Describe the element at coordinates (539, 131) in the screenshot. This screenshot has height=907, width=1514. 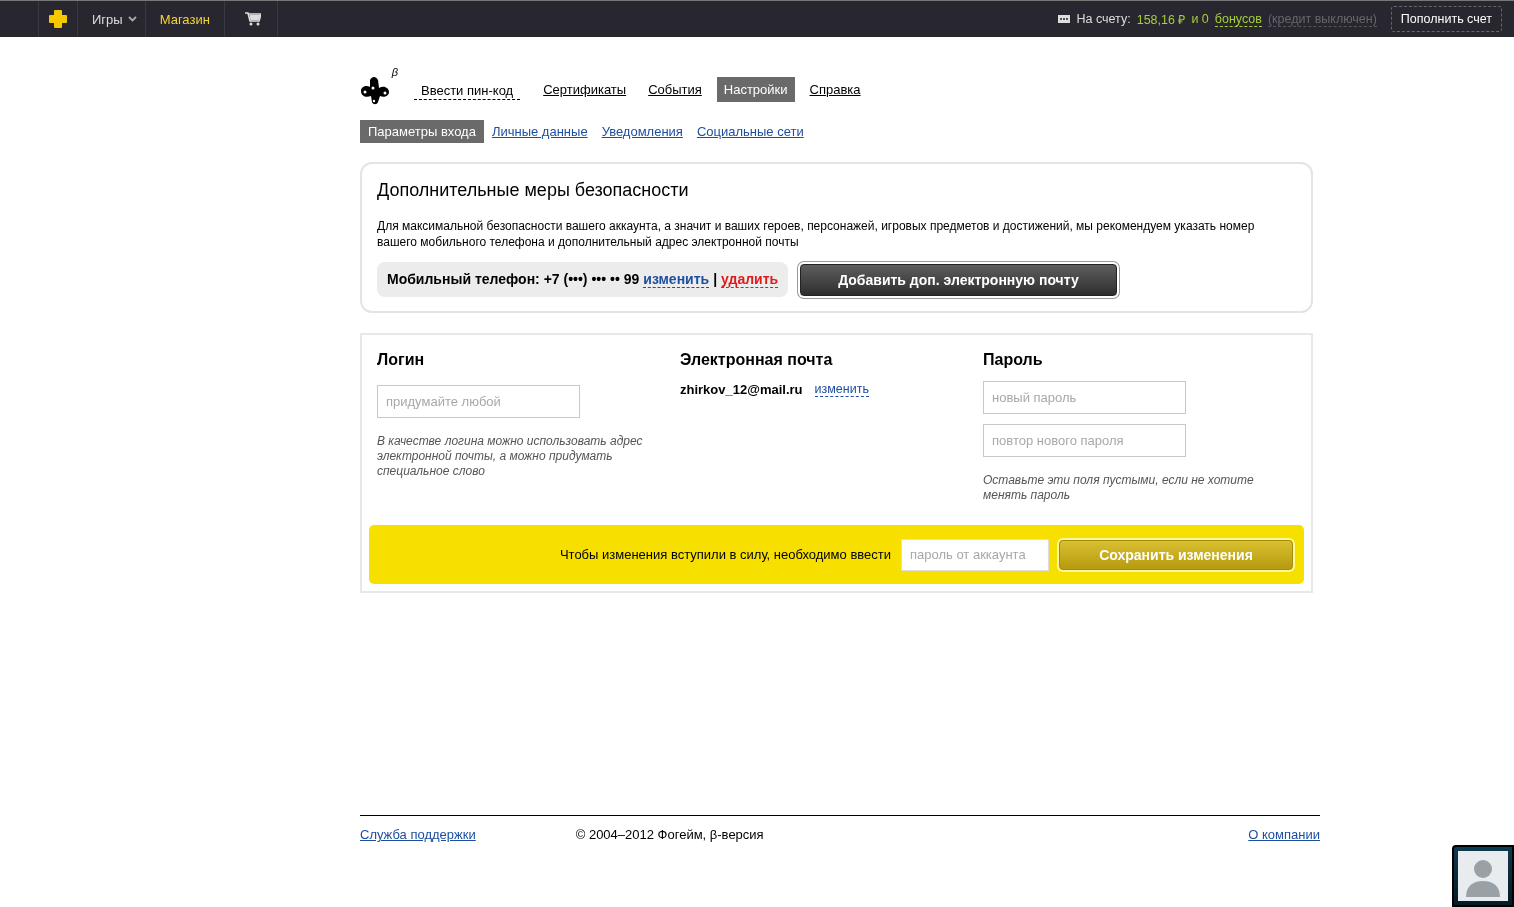
I see `settings-tab: Личные данные` at that location.